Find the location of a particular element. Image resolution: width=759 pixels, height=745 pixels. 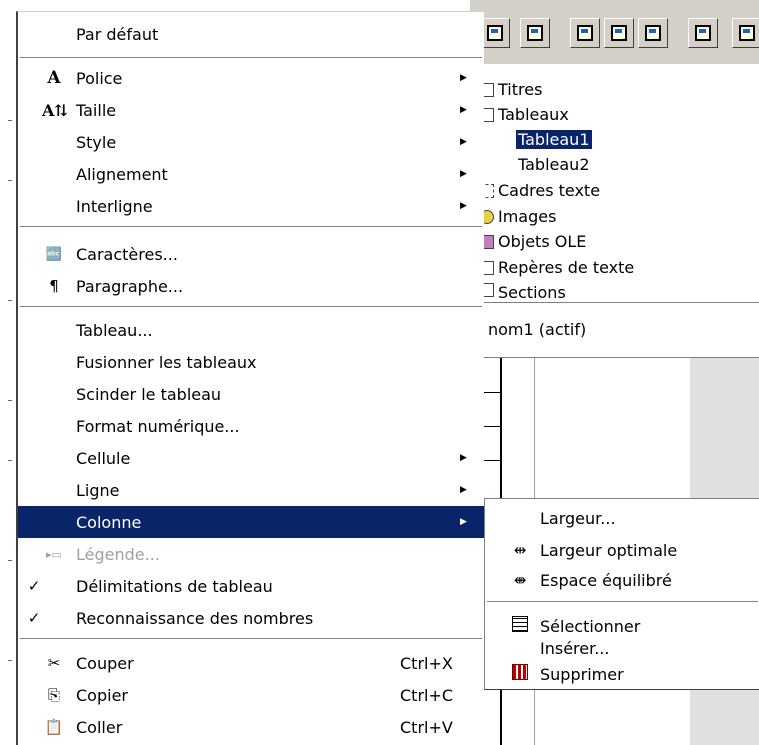

menu-label: Reconnaissance des nombres is located at coordinates (195, 618).